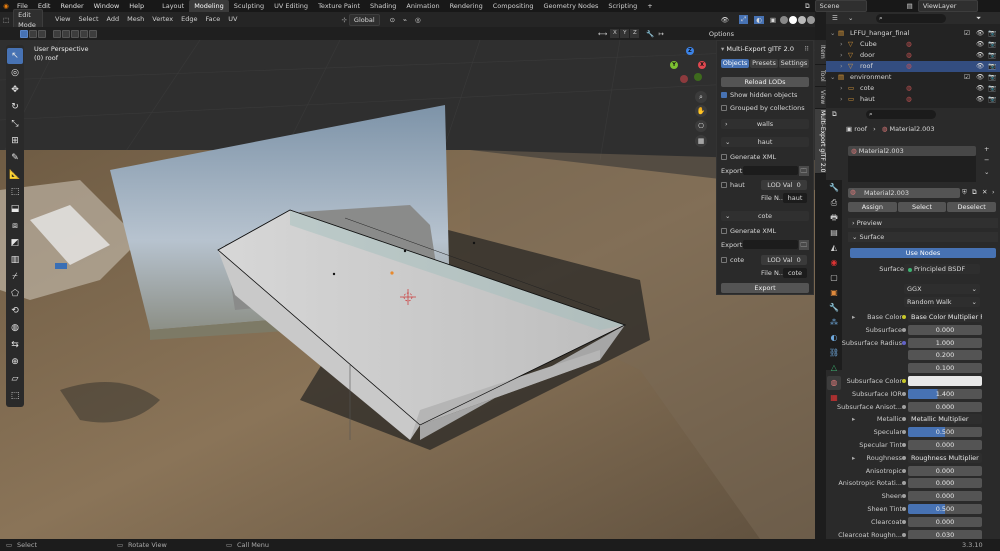  I want to click on view-layer-selector: ViewLayer, so click(947, 6).